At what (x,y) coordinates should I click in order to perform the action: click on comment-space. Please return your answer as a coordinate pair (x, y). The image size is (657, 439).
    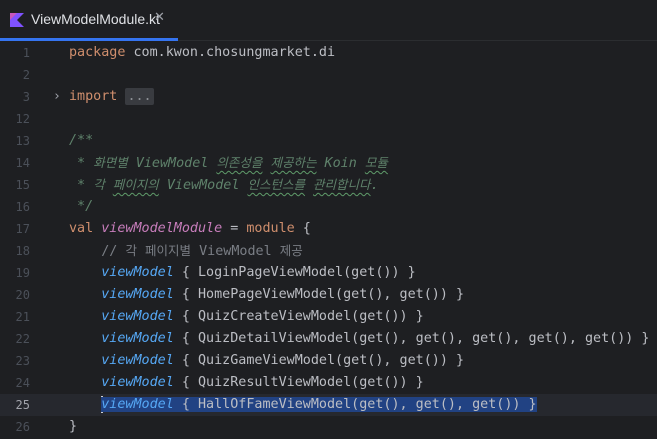
    Looking at the image, I should click on (141, 251).